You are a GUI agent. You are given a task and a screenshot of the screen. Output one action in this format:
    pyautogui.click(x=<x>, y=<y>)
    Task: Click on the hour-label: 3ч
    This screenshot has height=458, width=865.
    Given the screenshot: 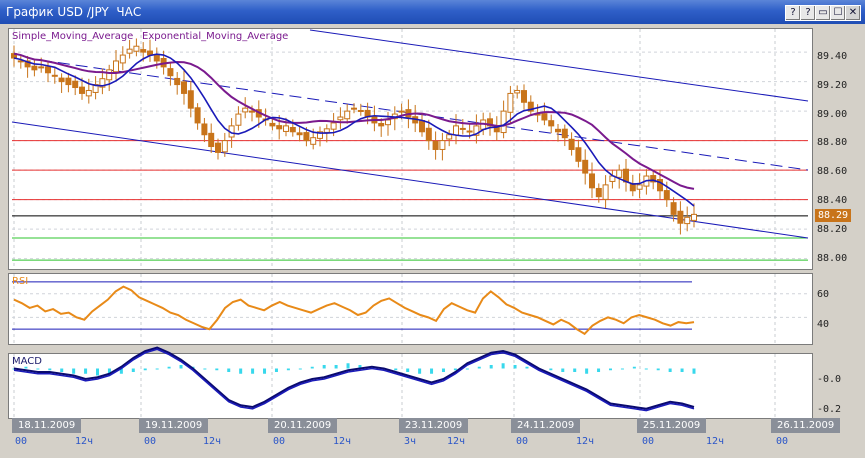 What is the action you would take?
    pyautogui.click(x=410, y=441)
    